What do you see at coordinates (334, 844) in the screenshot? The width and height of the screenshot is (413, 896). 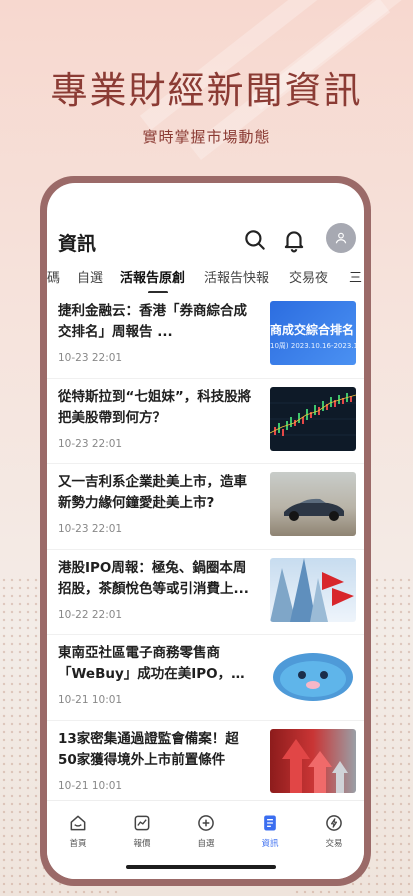 I see `nav-label: 交易` at bounding box center [334, 844].